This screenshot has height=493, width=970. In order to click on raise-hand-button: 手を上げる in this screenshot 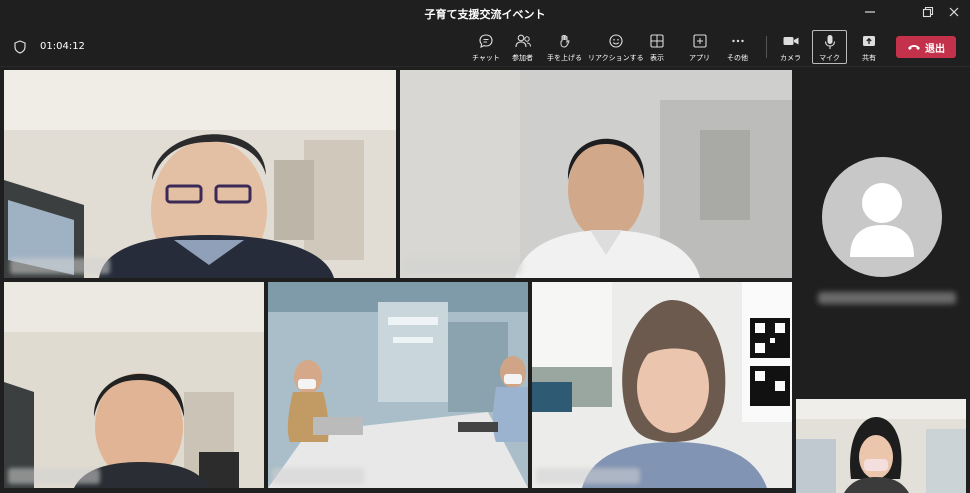, I will do `click(564, 49)`.